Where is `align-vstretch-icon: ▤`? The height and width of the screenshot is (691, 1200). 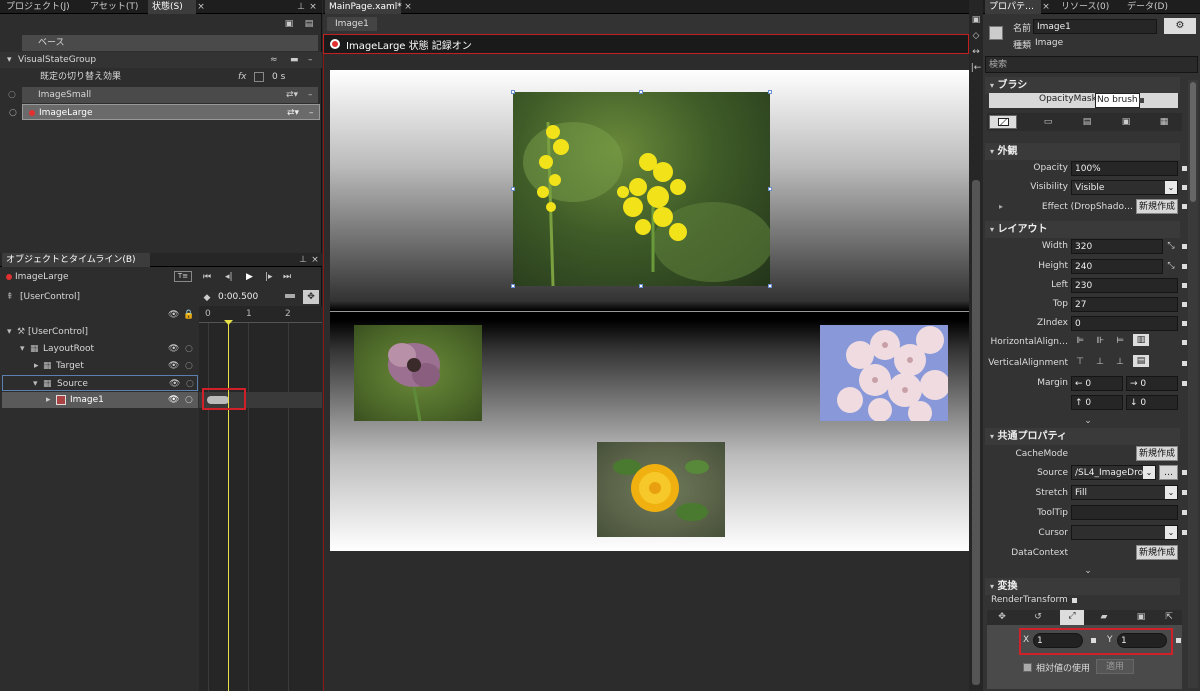
align-vstretch-icon: ▤ is located at coordinates (1141, 361).